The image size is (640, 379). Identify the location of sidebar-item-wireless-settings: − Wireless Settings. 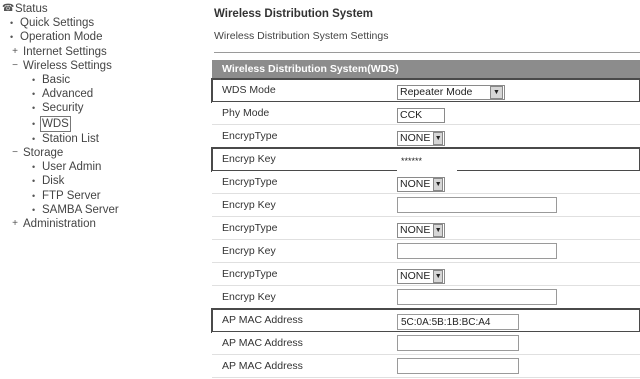
(95, 66).